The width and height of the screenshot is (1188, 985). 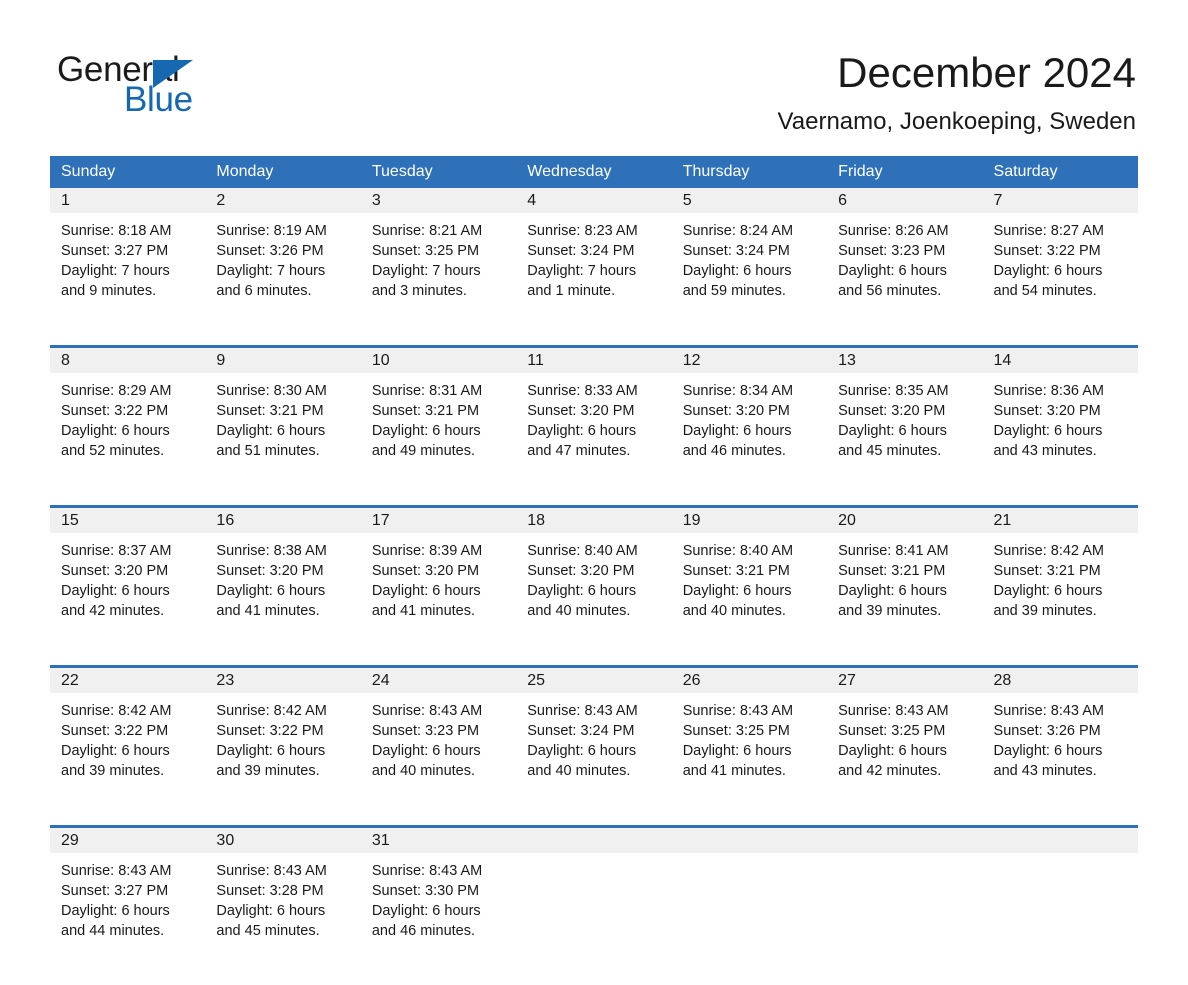 I want to click on day-number: 11, so click(x=593, y=360).